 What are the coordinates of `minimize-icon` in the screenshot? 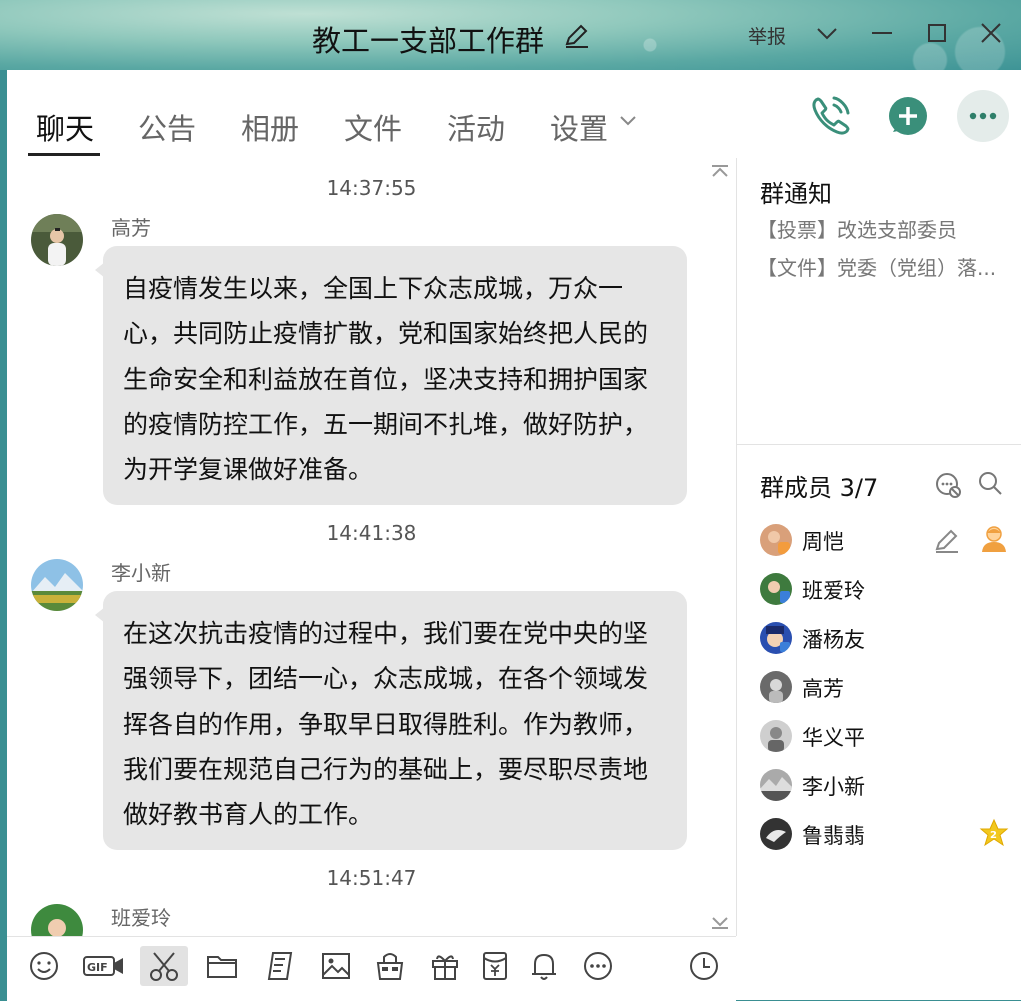 It's located at (882, 33).